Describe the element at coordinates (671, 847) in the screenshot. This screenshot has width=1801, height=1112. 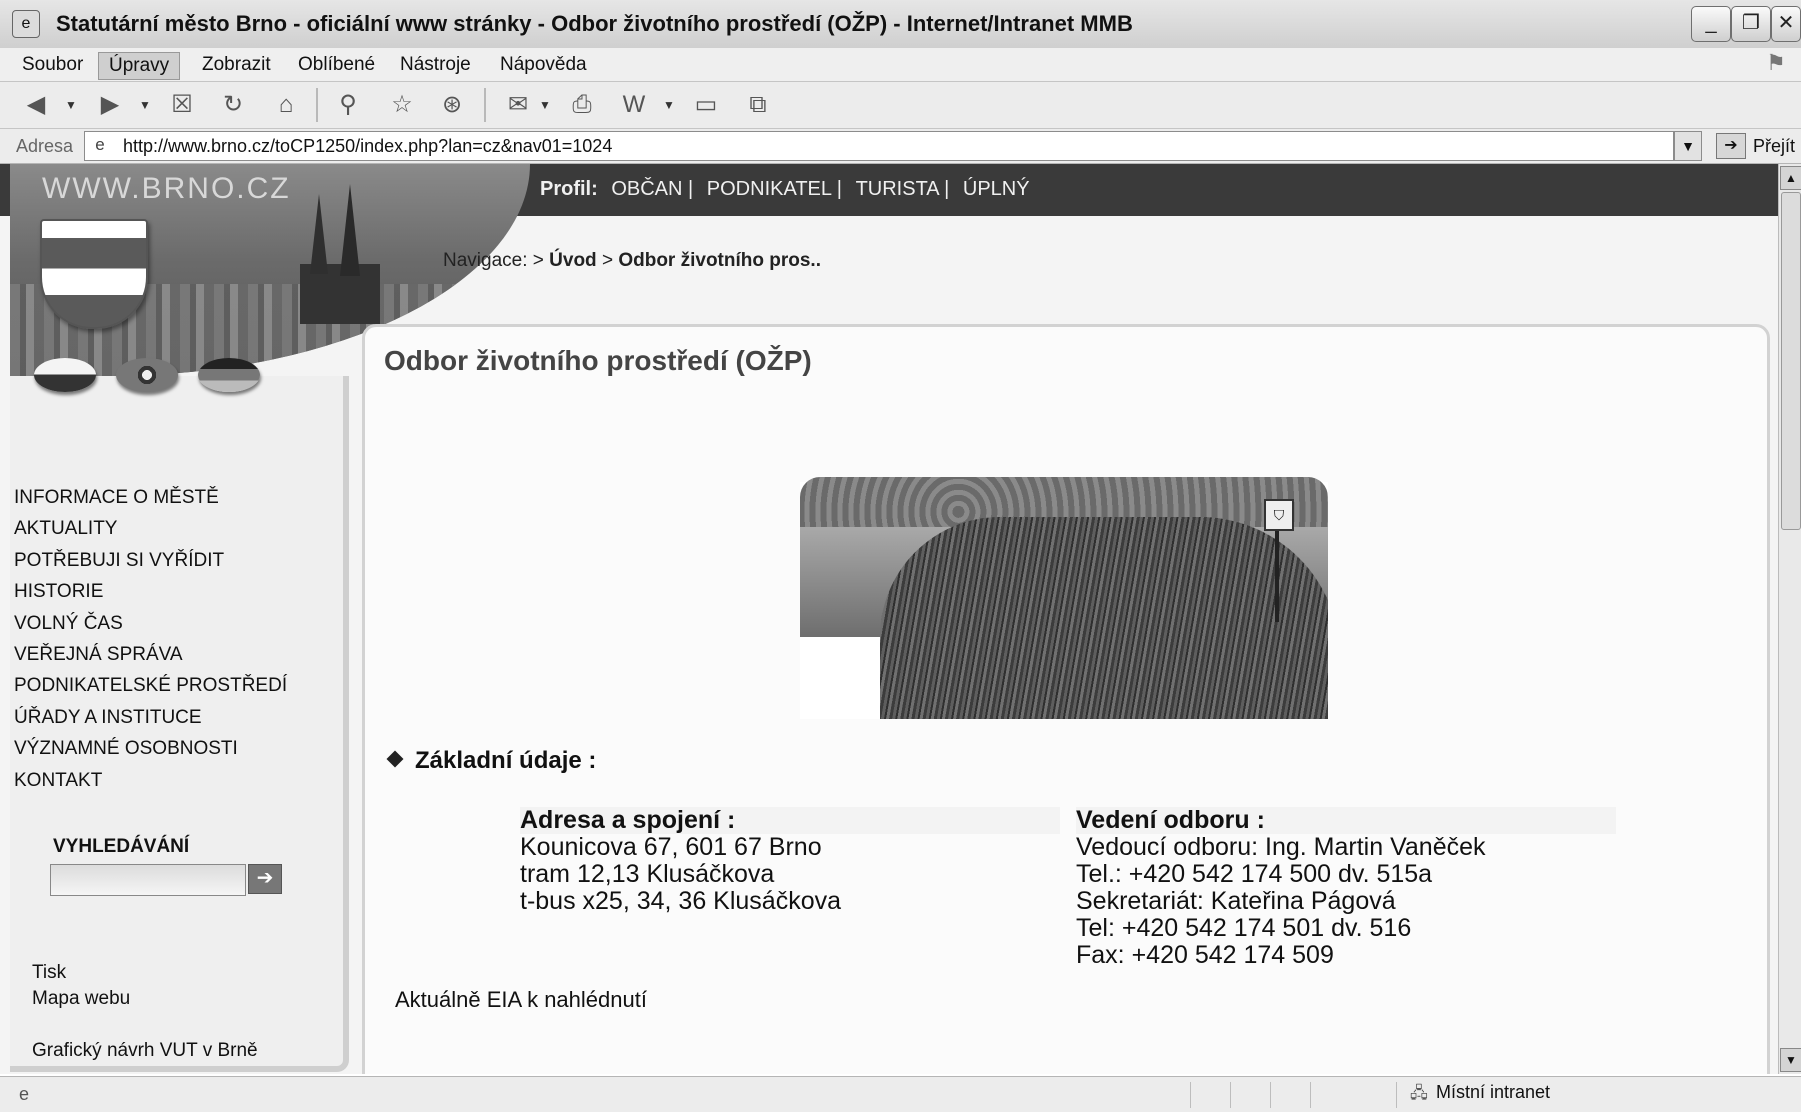
I see `address-line: Kounicova 67, 601 67 Brno` at that location.